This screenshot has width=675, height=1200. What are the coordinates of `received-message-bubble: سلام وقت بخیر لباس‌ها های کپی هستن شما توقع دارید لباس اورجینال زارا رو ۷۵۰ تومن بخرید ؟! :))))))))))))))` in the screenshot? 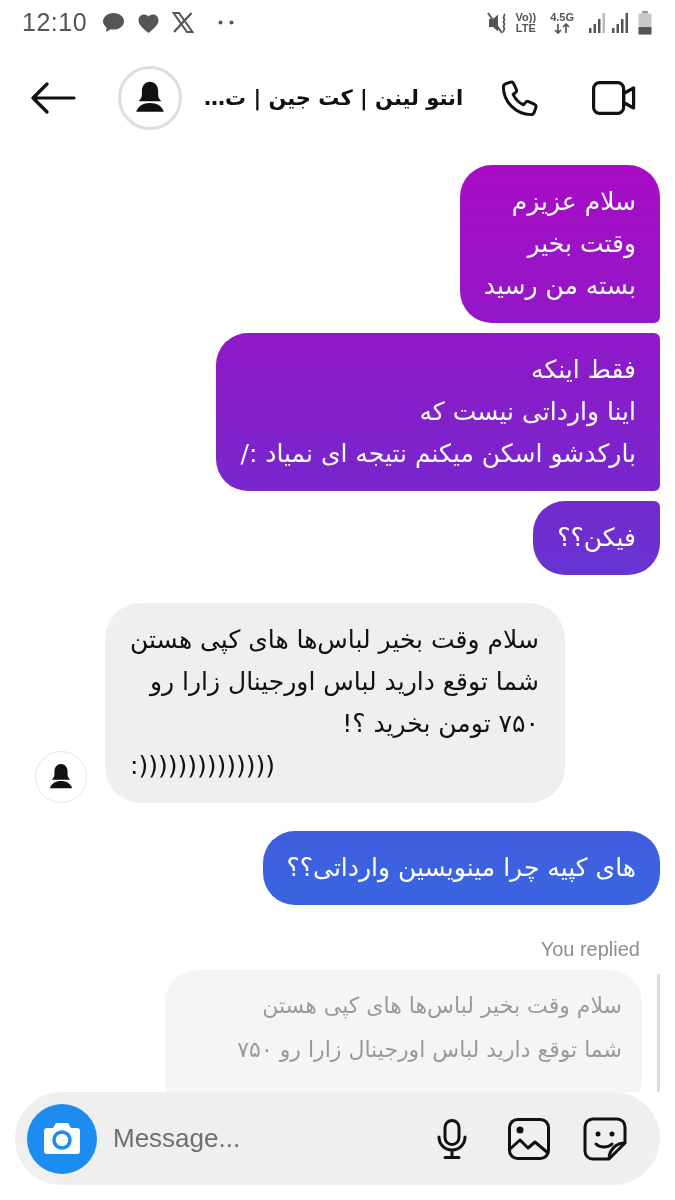 It's located at (335, 703).